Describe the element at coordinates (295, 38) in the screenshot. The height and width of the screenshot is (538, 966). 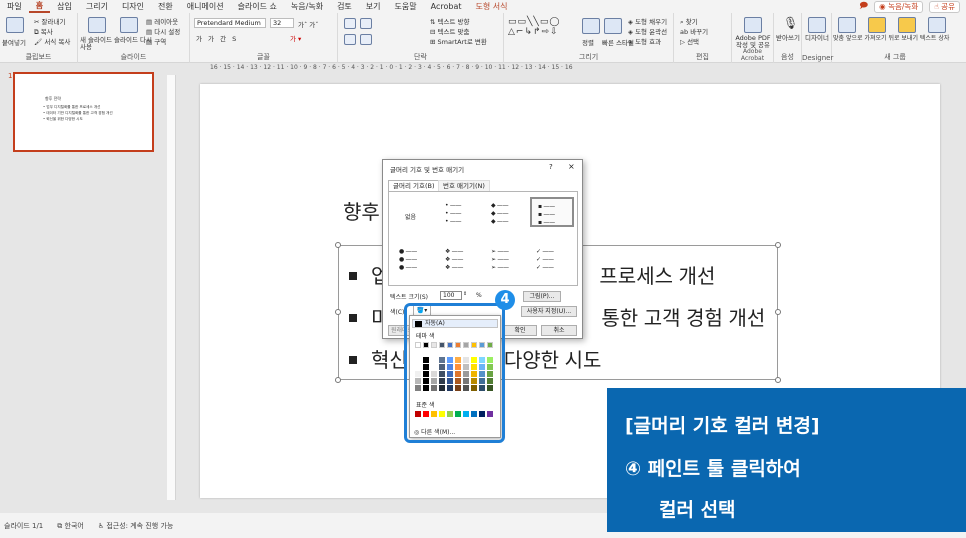
I see `font-color-icon: 가 ▾` at that location.